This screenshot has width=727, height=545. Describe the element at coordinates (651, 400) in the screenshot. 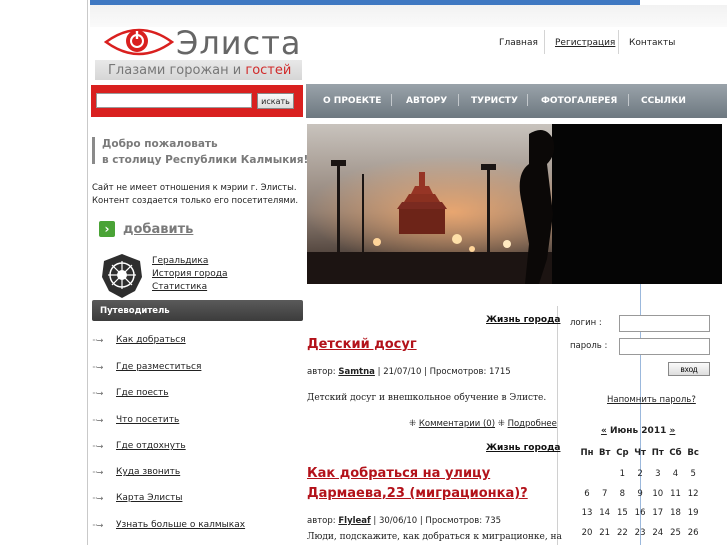

I see `remind-password-link: Напомнить пароль?` at that location.